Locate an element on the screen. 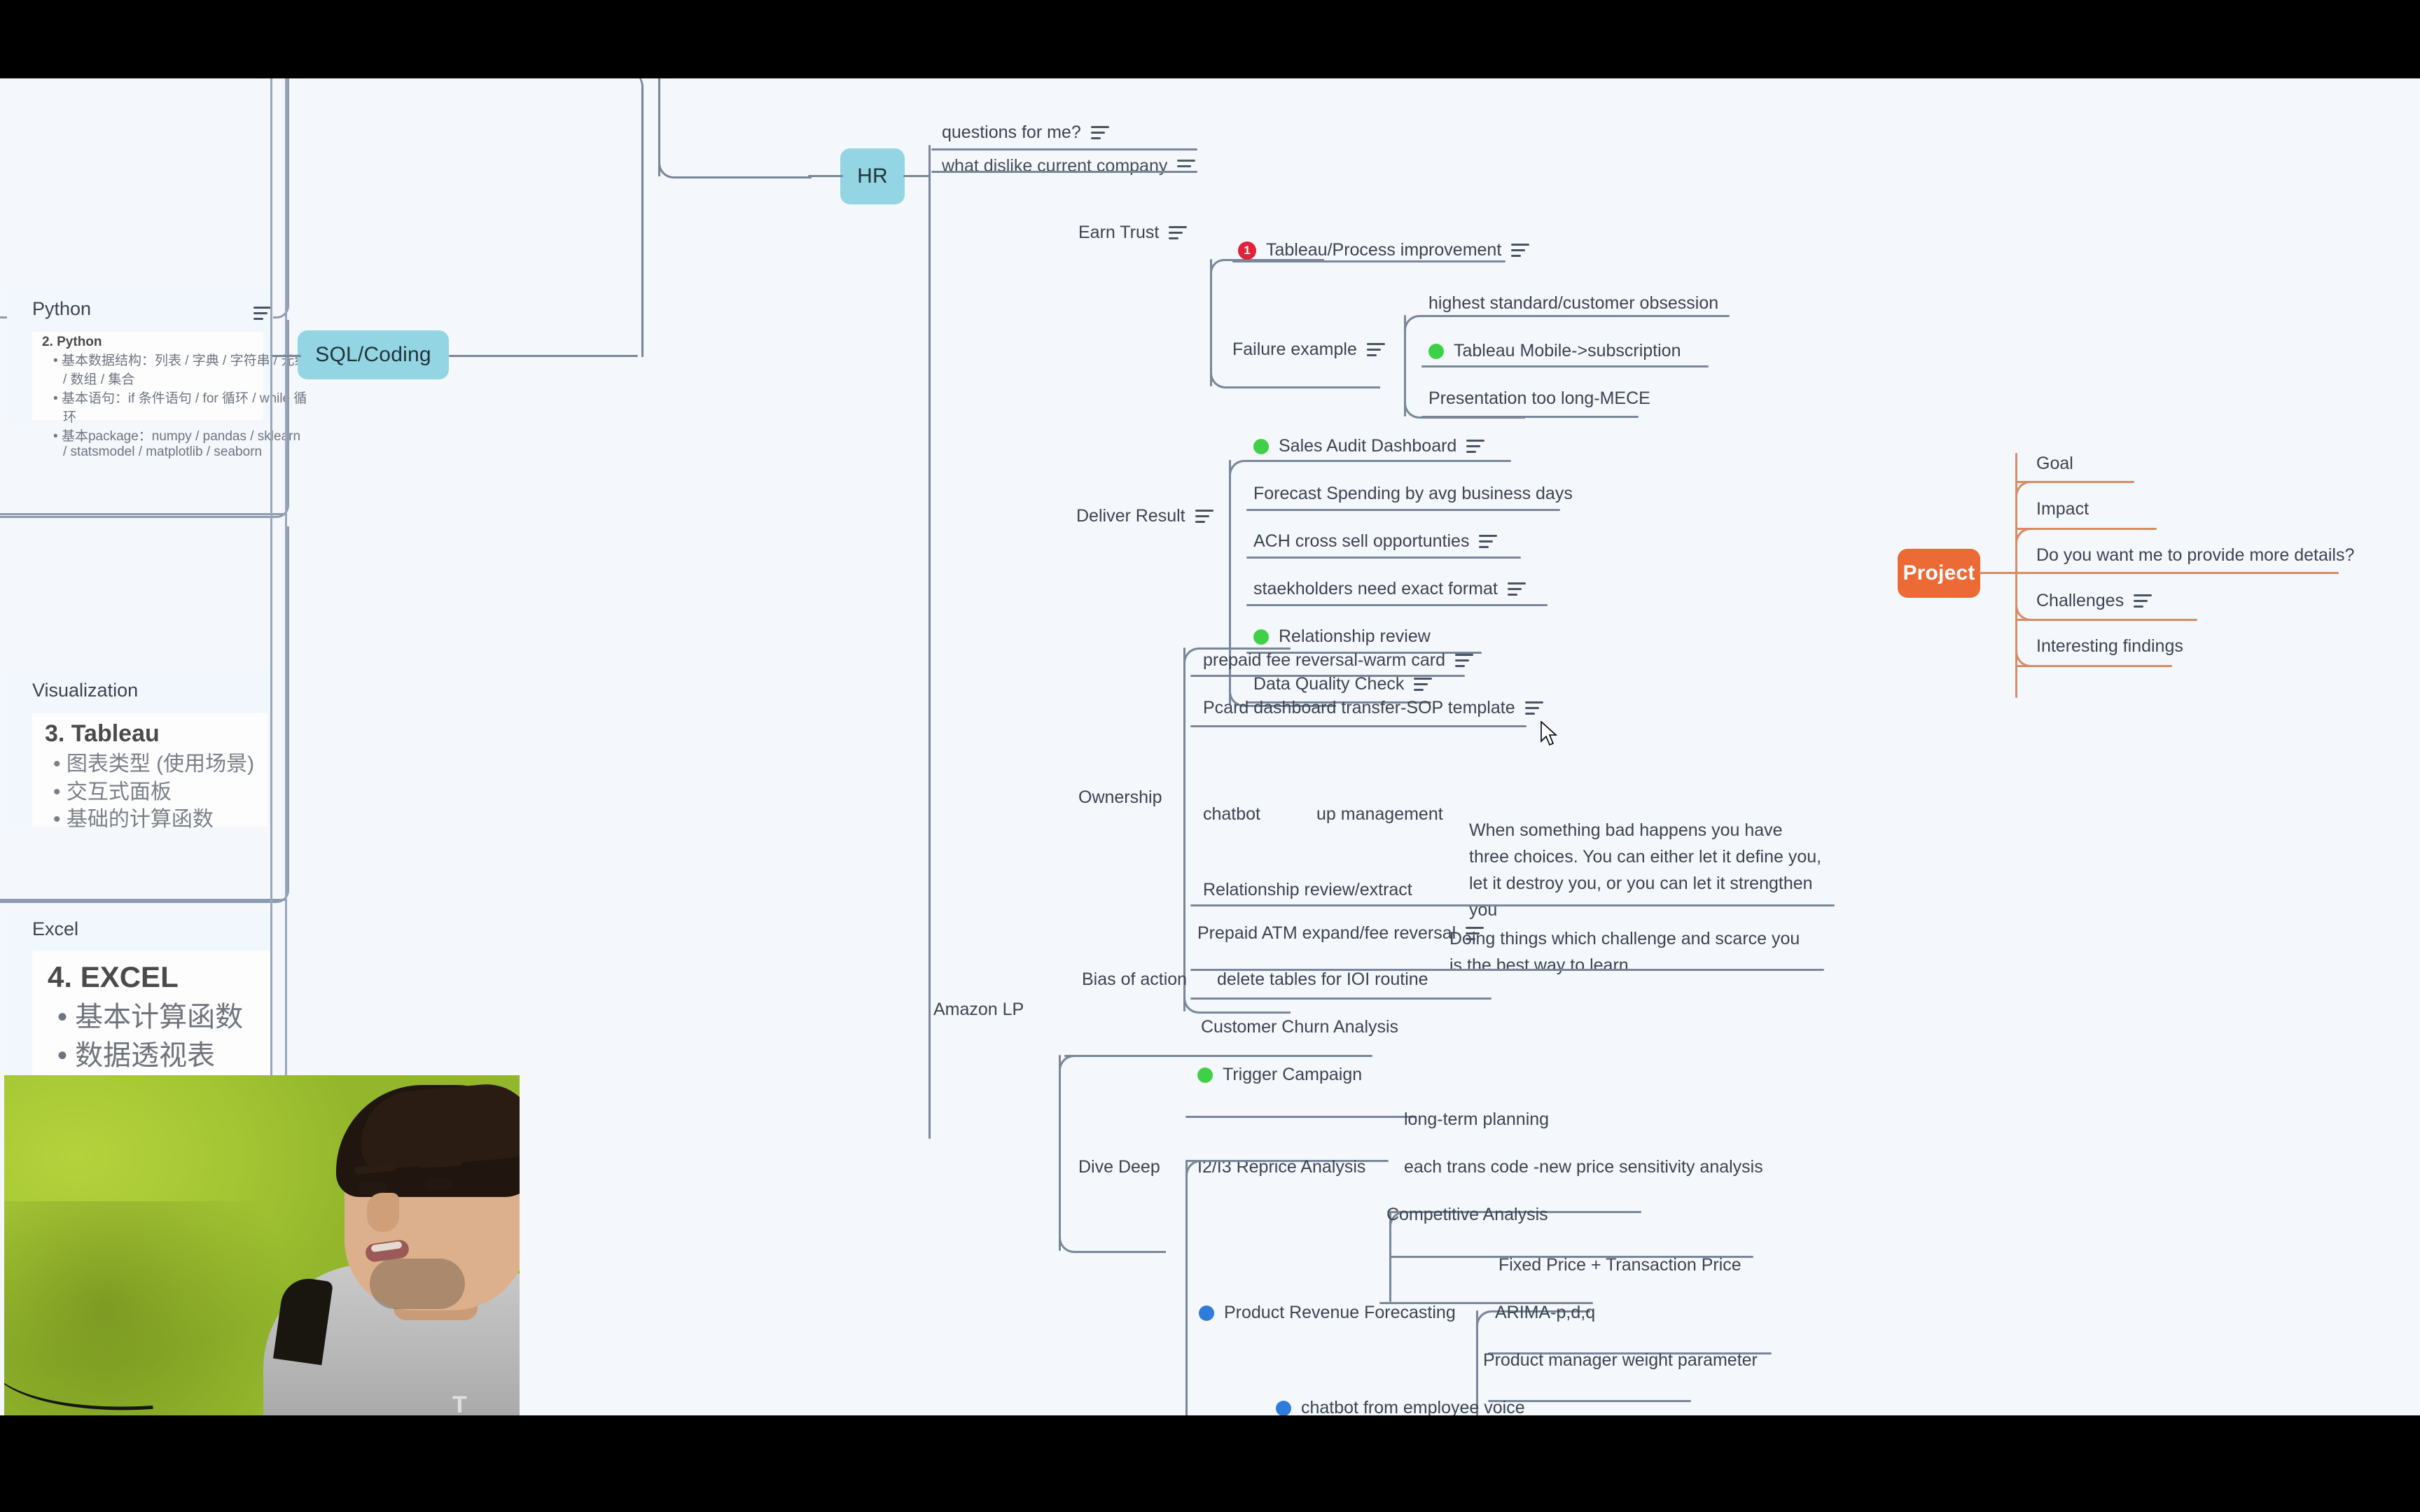 The height and width of the screenshot is (1512, 2420). node-label: Ownership is located at coordinates (1120, 797).